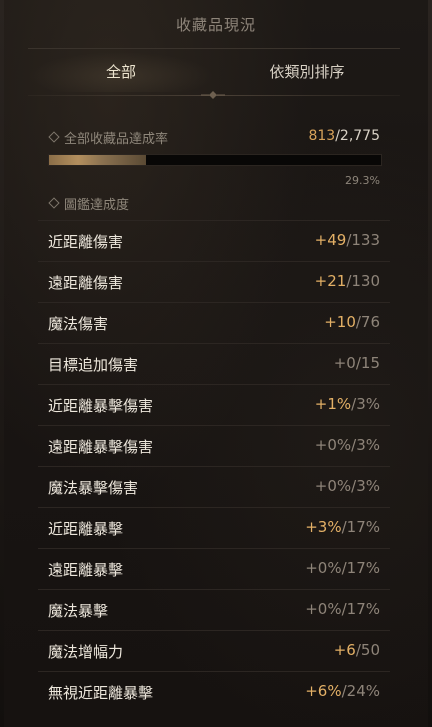 Image resolution: width=432 pixels, height=727 pixels. Describe the element at coordinates (367, 322) in the screenshot. I see `stat-max-value: /76` at that location.